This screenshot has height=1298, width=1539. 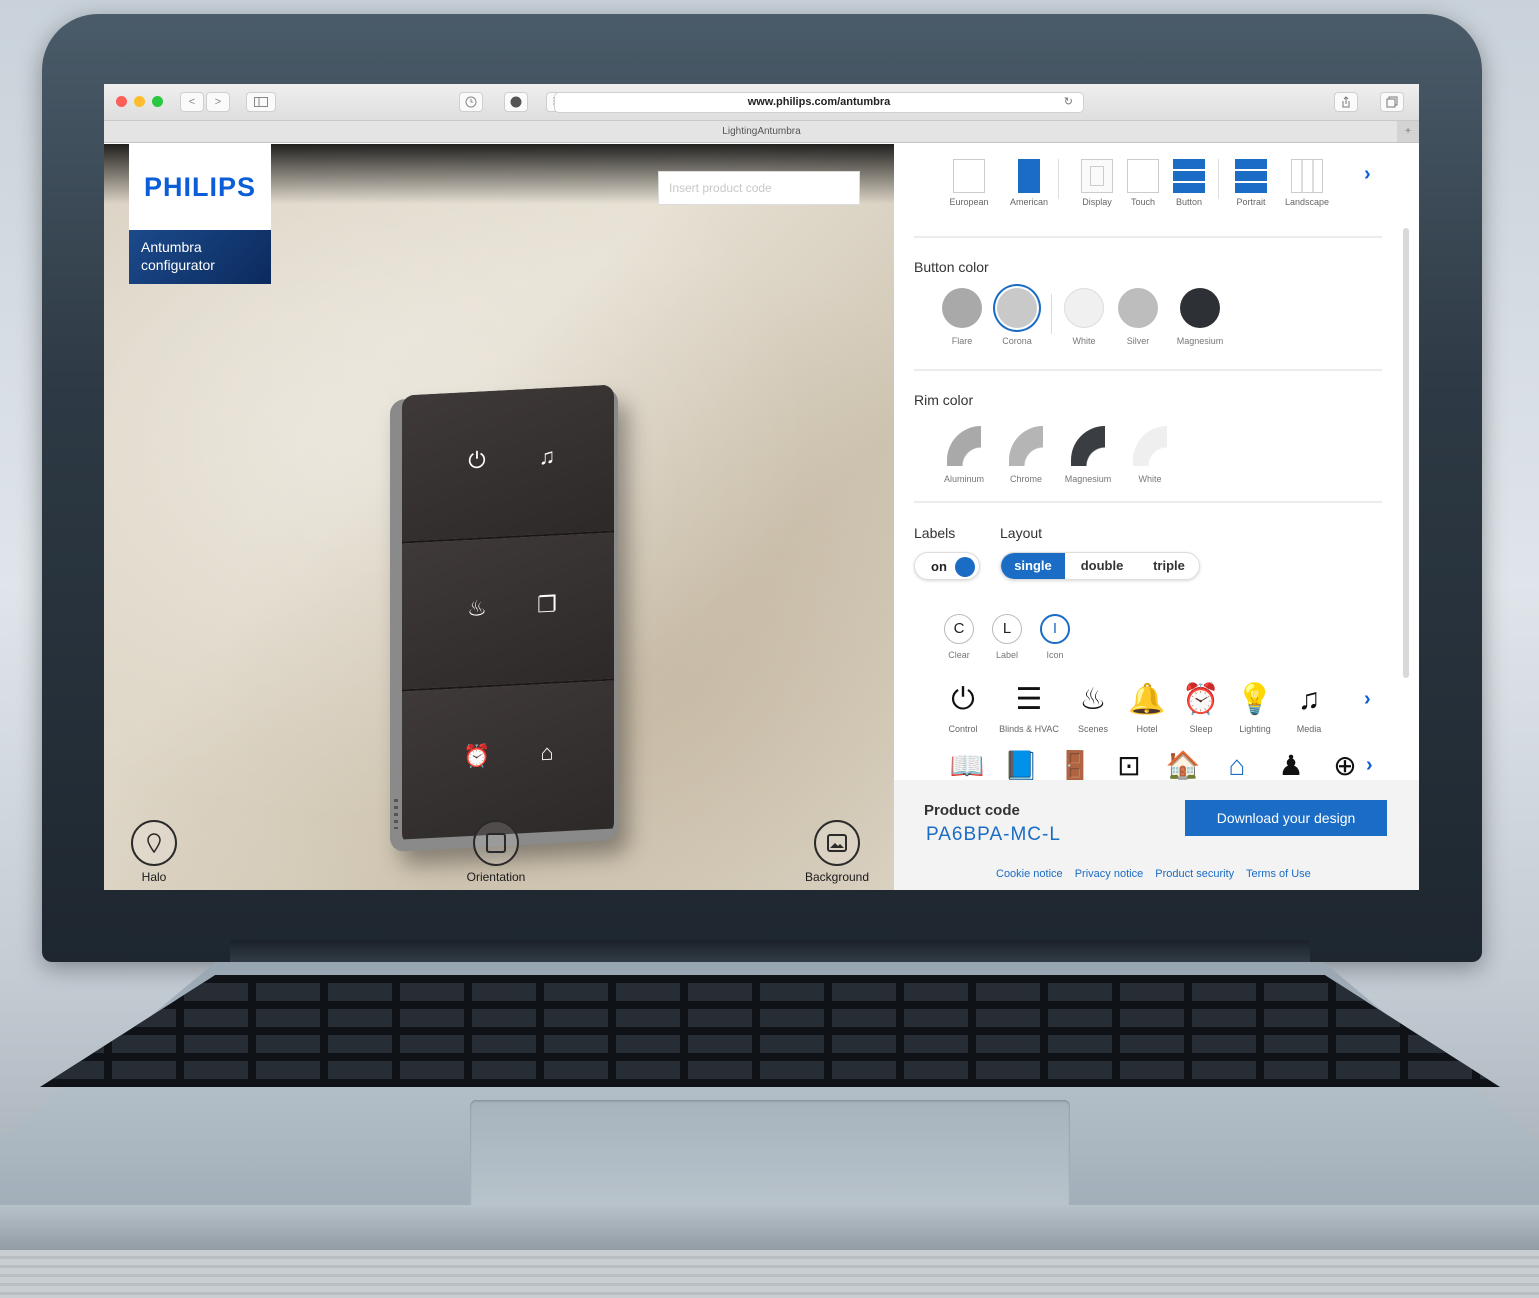 What do you see at coordinates (1021, 766) in the screenshot?
I see `closed-book-icon: 📘` at bounding box center [1021, 766].